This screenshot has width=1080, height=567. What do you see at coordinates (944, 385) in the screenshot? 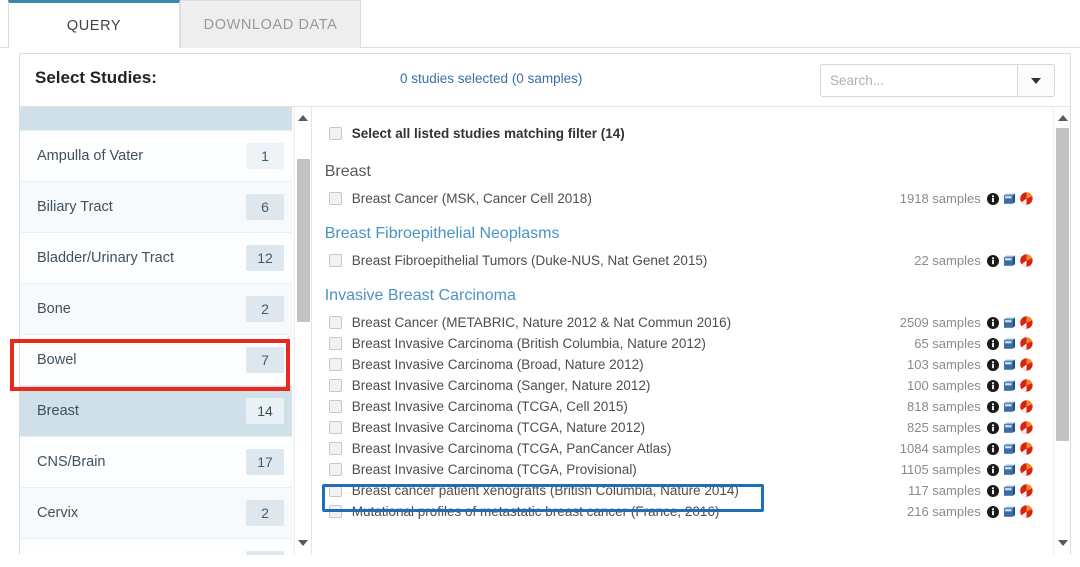
I see `study-sample-count: 100 samples` at bounding box center [944, 385].